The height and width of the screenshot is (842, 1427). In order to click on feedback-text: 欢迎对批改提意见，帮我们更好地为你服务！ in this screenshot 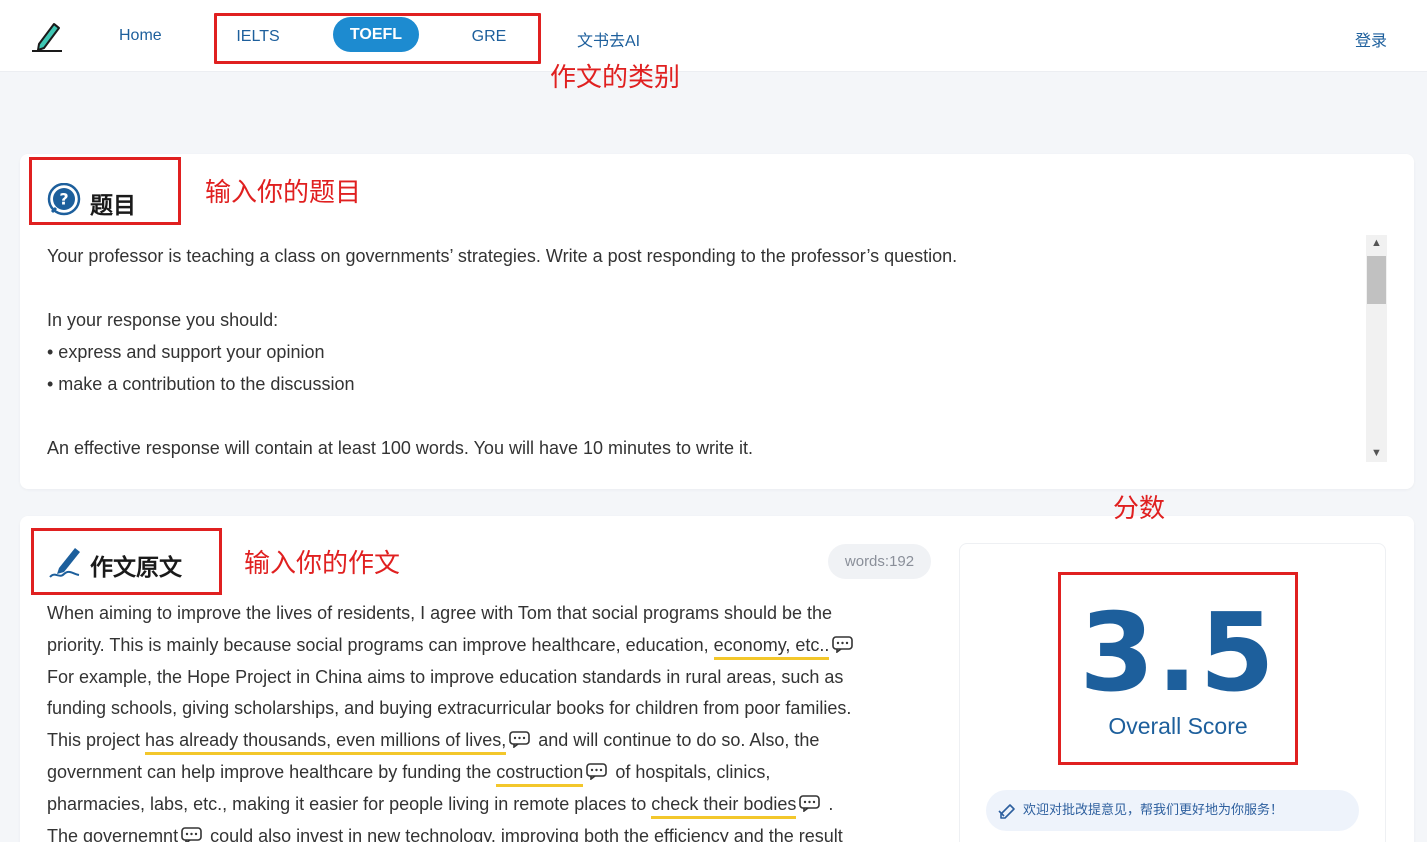, I will do `click(1153, 810)`.